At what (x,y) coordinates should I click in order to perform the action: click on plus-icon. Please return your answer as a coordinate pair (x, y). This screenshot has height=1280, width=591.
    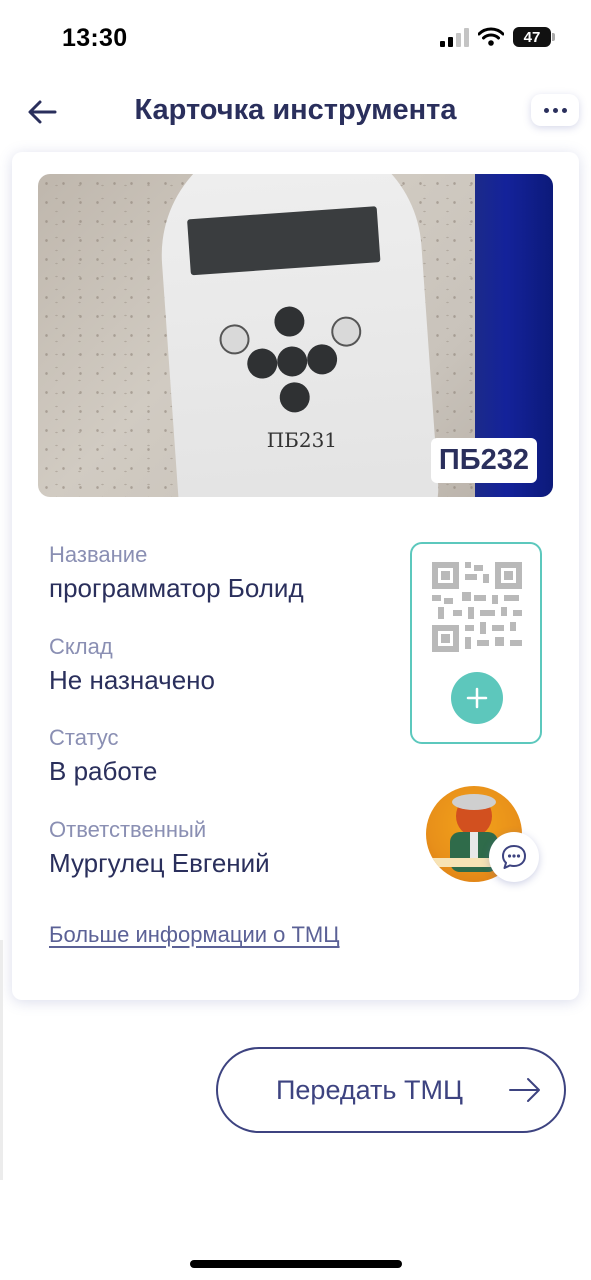
    Looking at the image, I should click on (477, 698).